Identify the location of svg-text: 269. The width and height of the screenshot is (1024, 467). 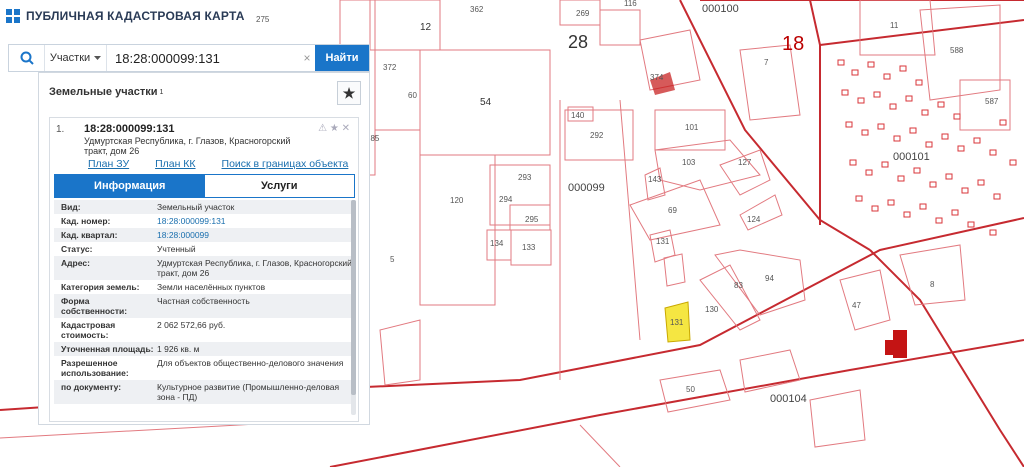
(583, 13).